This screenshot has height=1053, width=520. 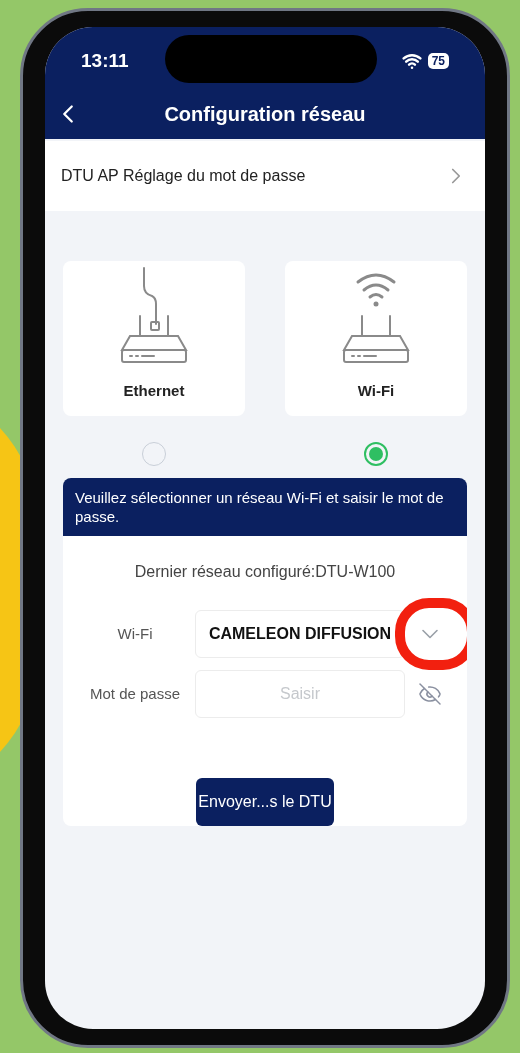 What do you see at coordinates (438, 61) in the screenshot?
I see `battery-level: 75` at bounding box center [438, 61].